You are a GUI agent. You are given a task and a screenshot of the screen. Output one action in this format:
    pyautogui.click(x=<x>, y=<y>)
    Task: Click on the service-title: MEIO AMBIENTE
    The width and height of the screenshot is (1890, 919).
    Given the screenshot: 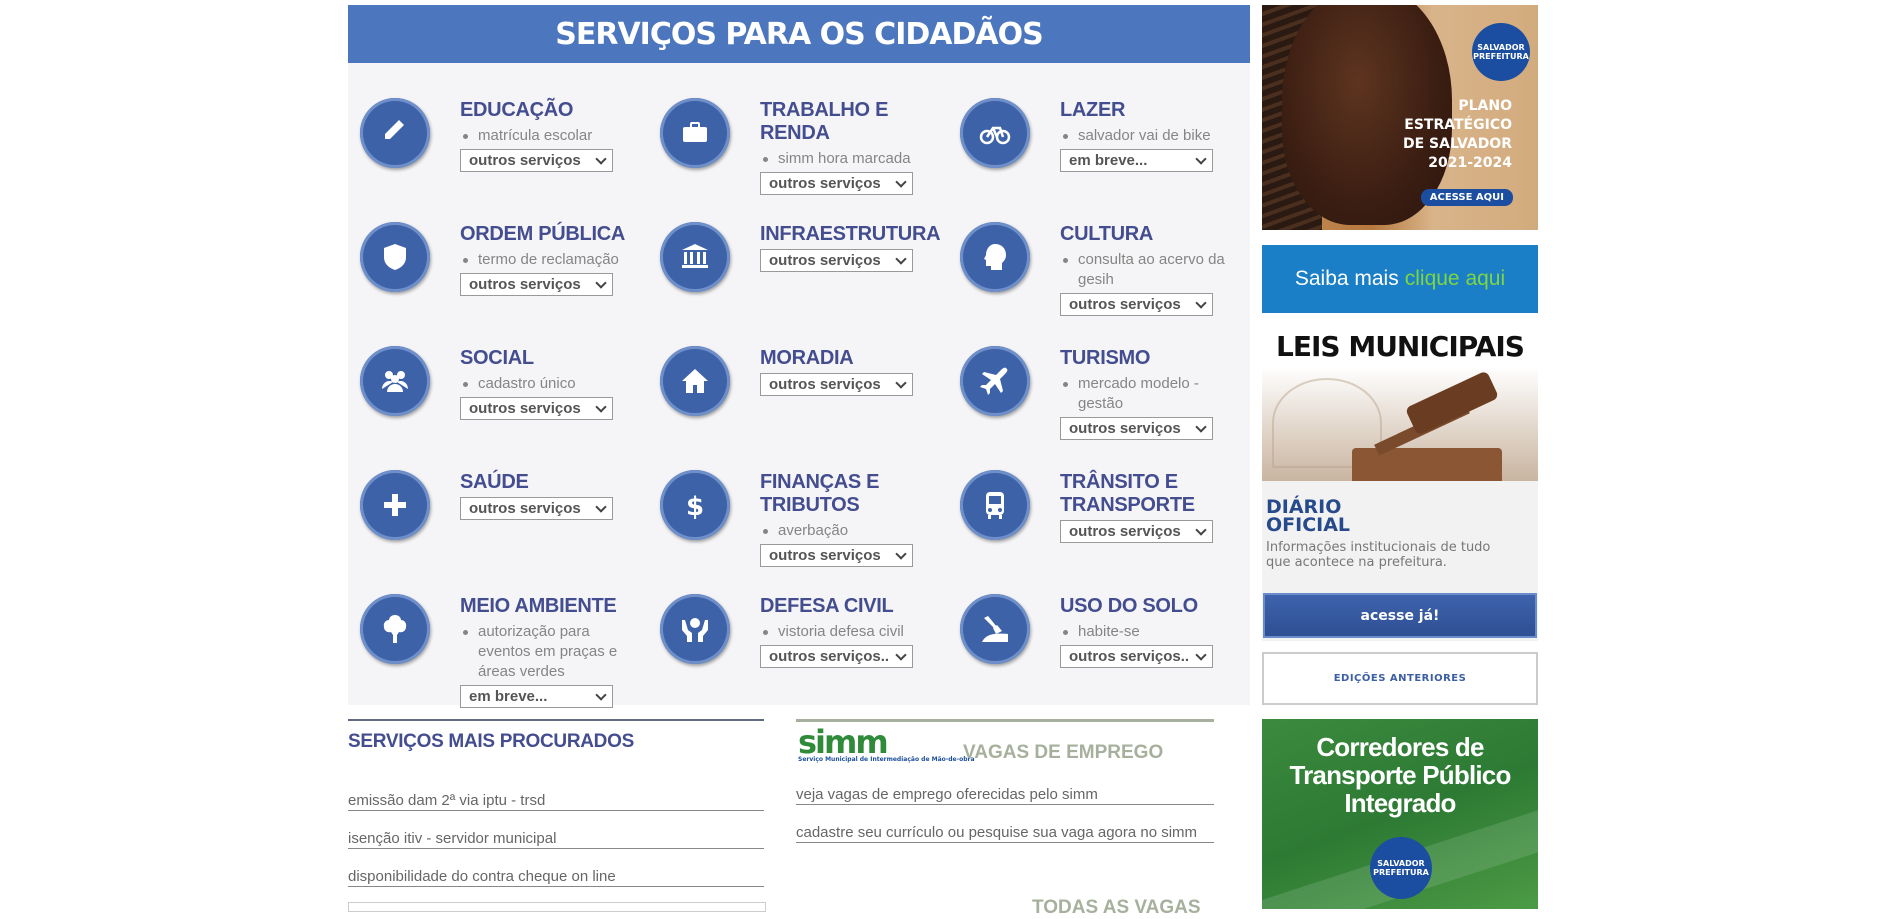 What is the action you would take?
    pyautogui.click(x=550, y=606)
    